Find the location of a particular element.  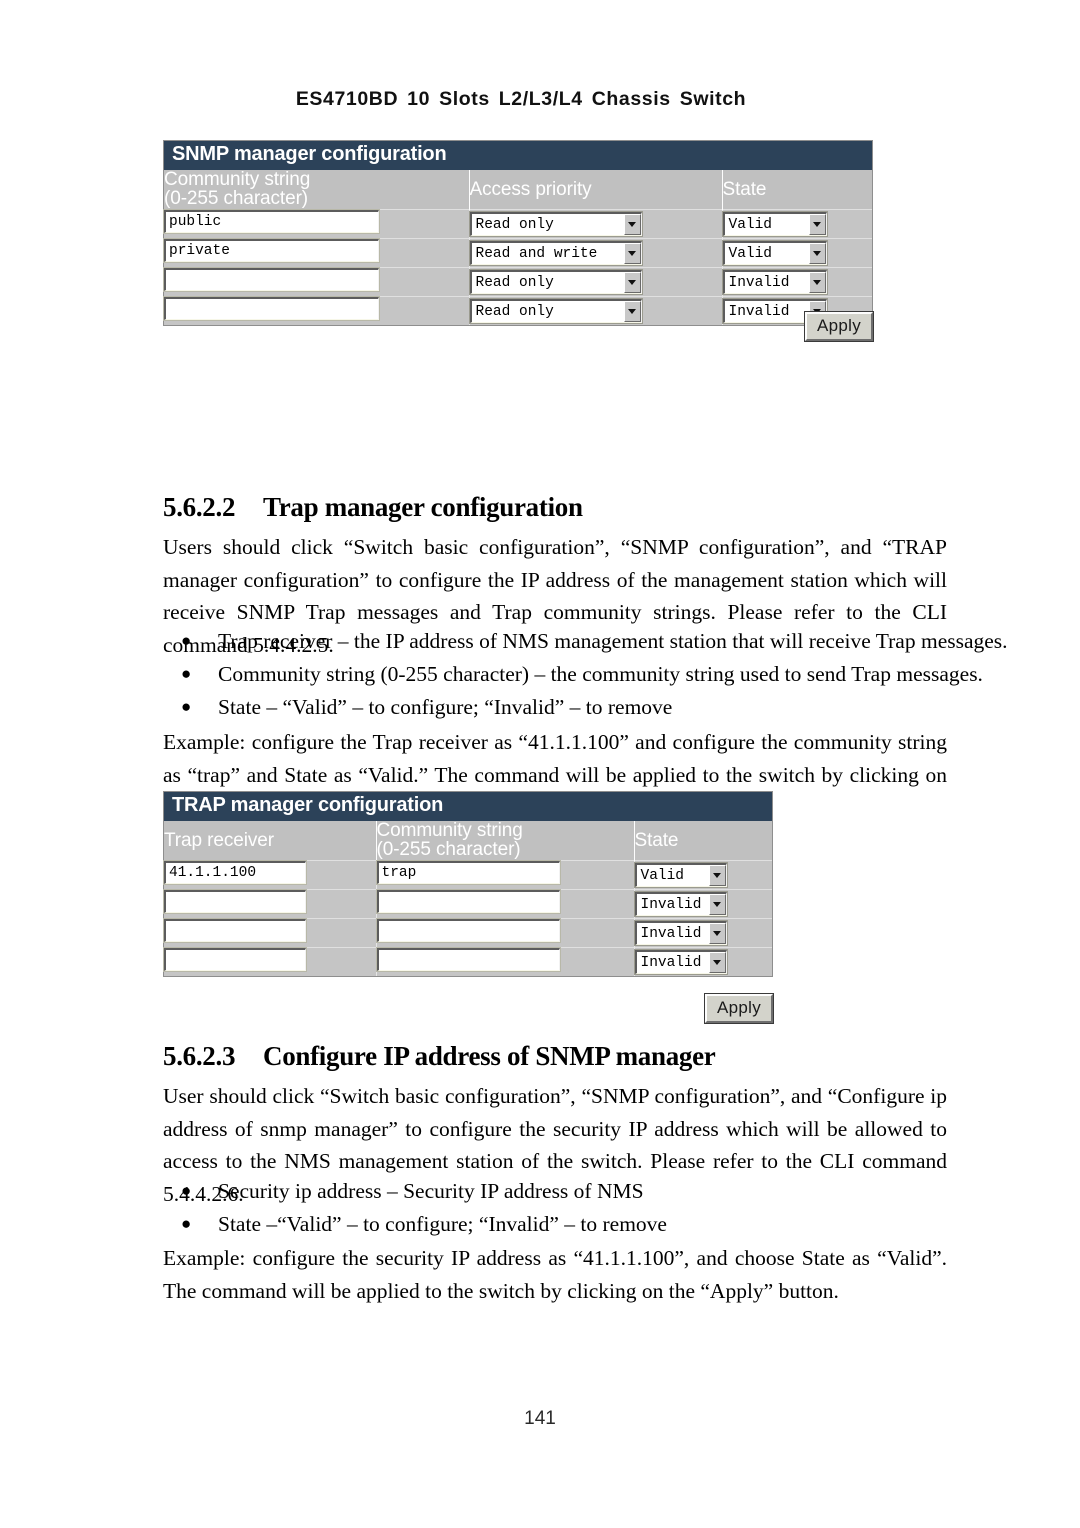

snmp-access-select-2: Read only is located at coordinates (555, 281).